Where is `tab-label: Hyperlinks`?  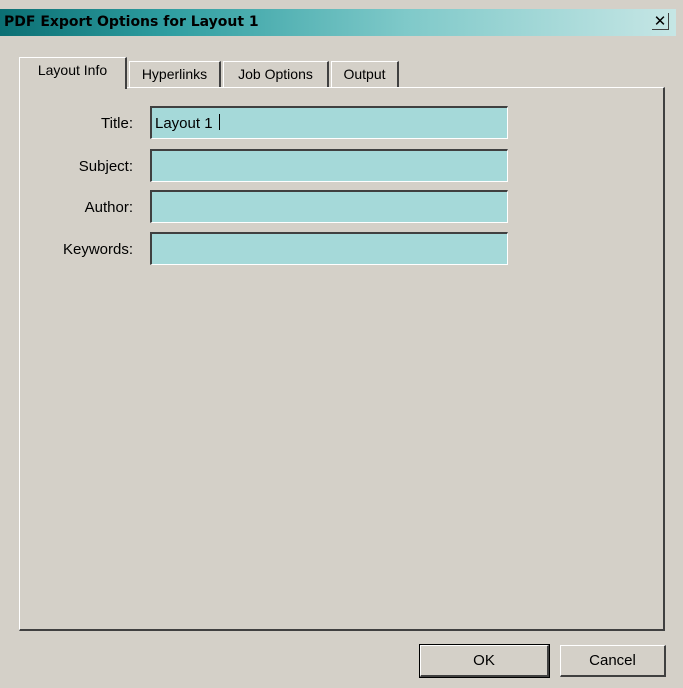
tab-label: Hyperlinks is located at coordinates (174, 74).